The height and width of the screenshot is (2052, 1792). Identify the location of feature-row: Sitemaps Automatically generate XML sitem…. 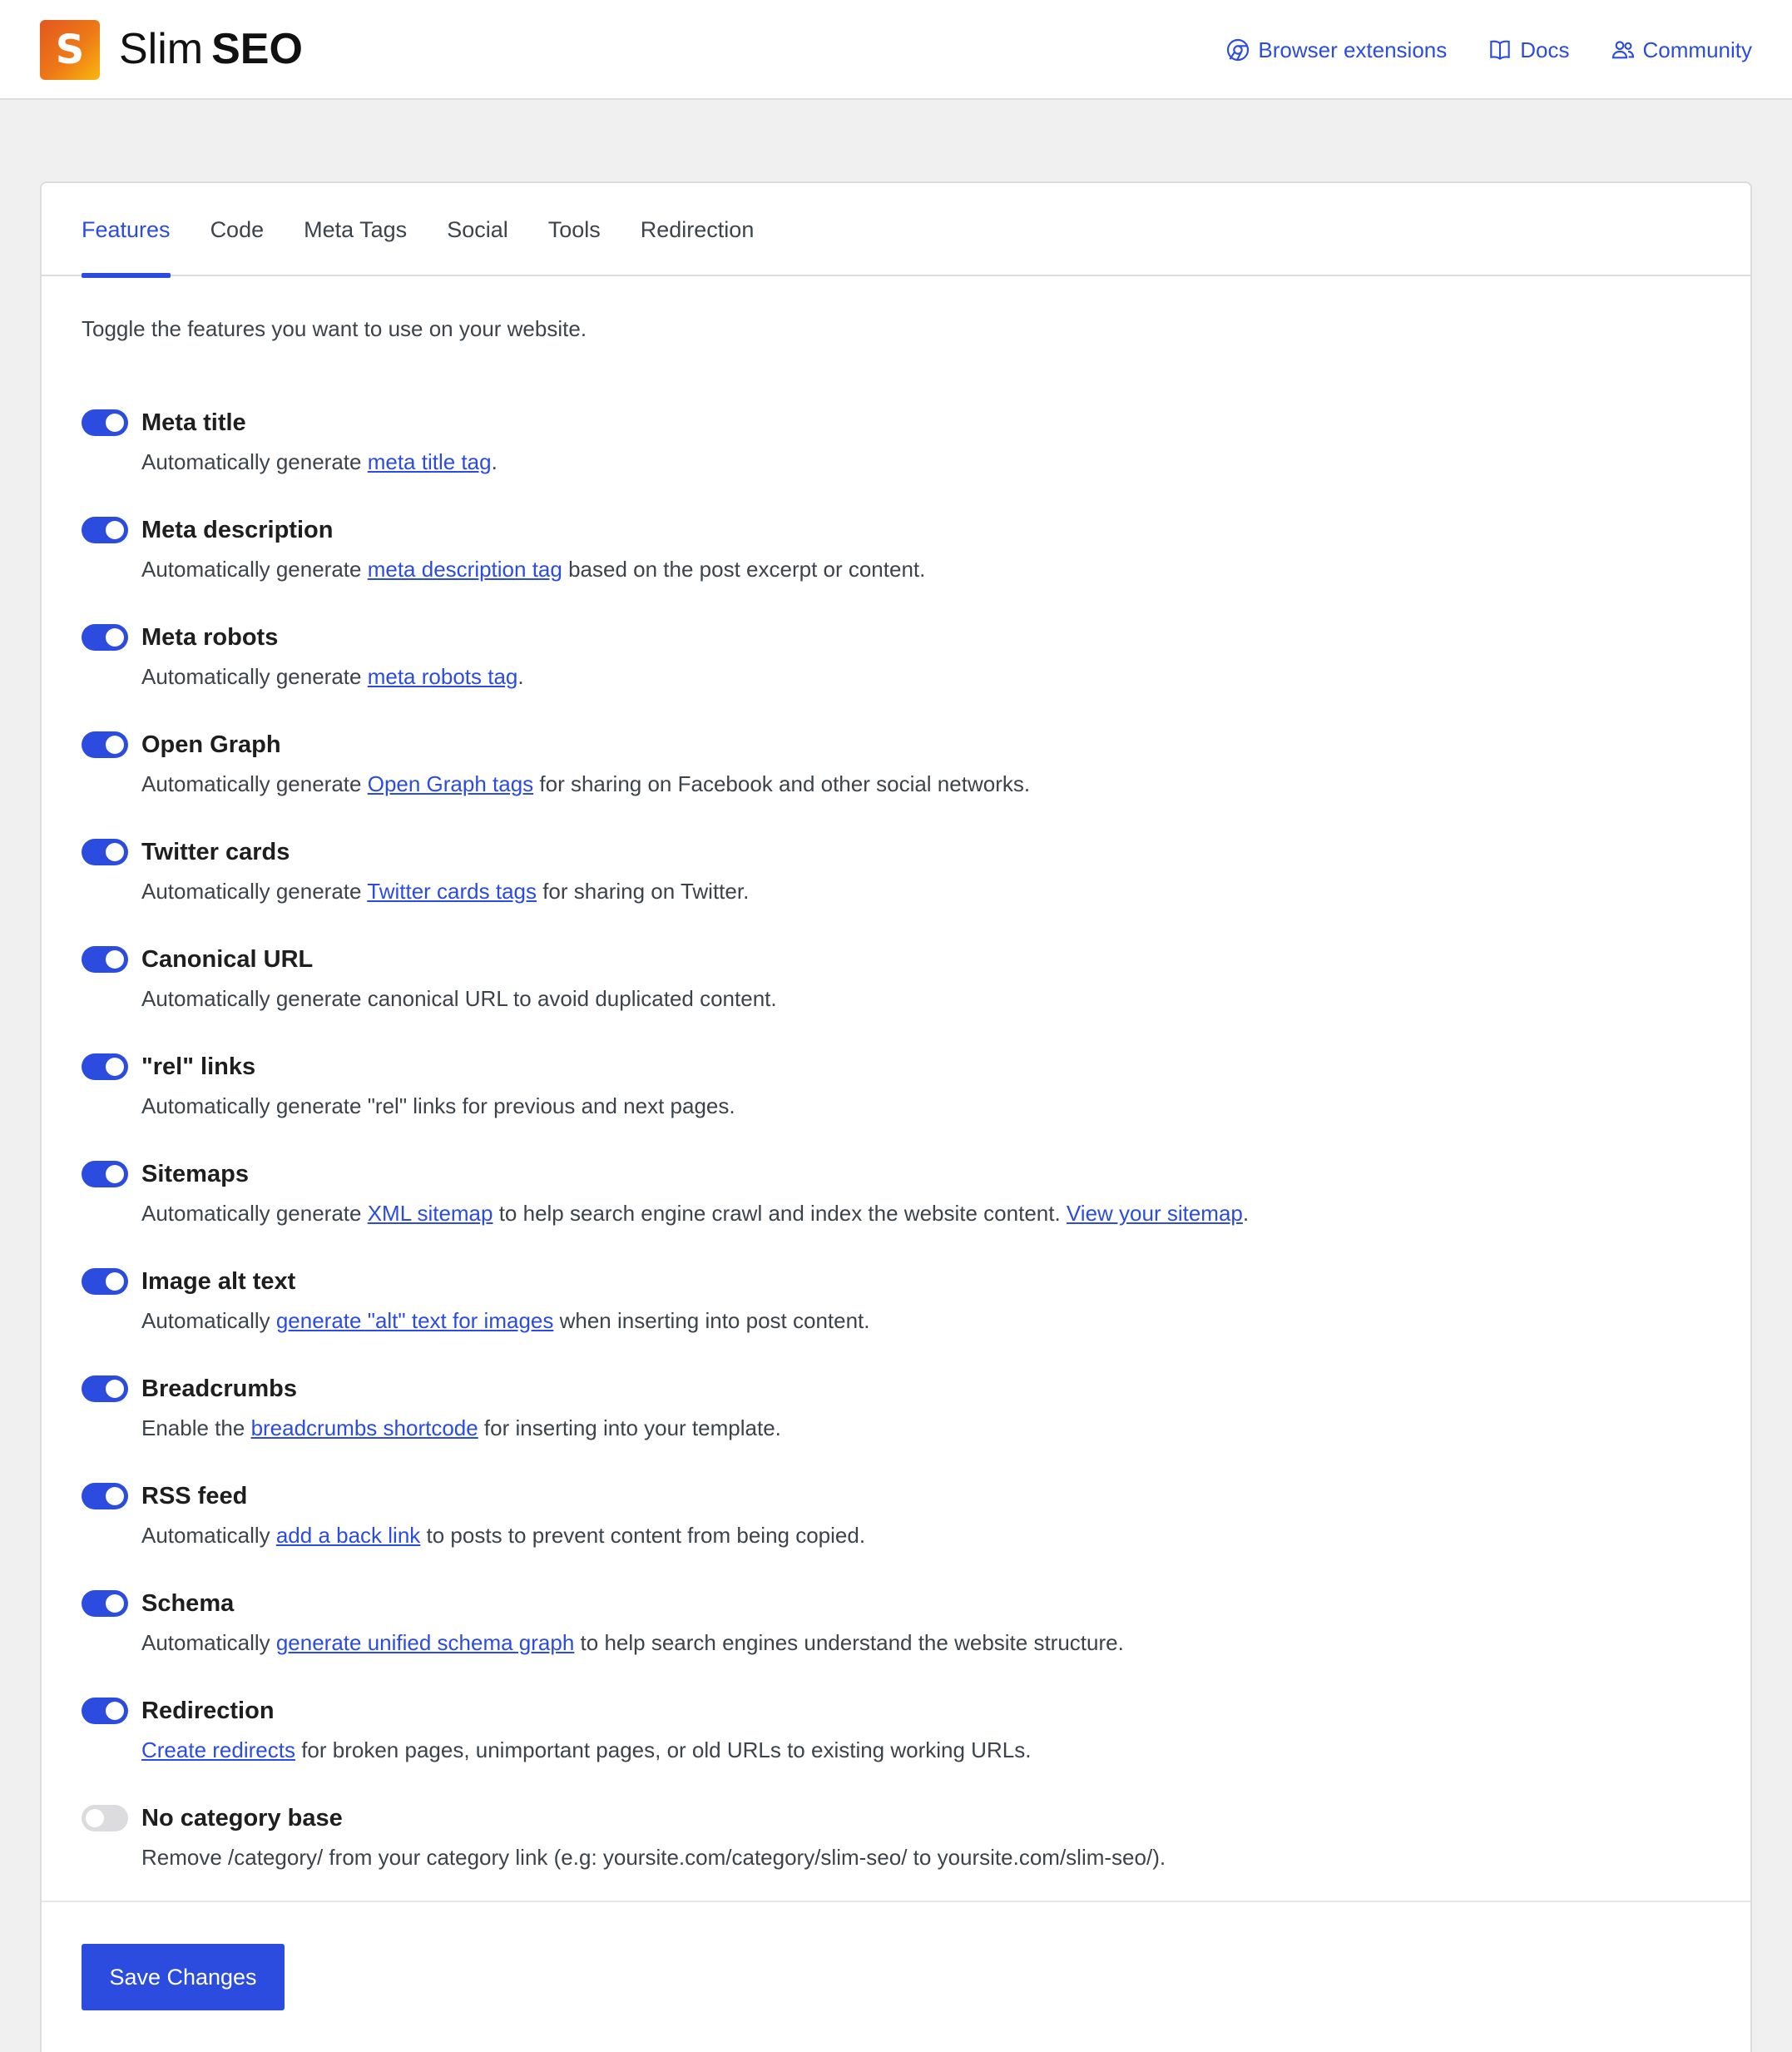
(897, 1212).